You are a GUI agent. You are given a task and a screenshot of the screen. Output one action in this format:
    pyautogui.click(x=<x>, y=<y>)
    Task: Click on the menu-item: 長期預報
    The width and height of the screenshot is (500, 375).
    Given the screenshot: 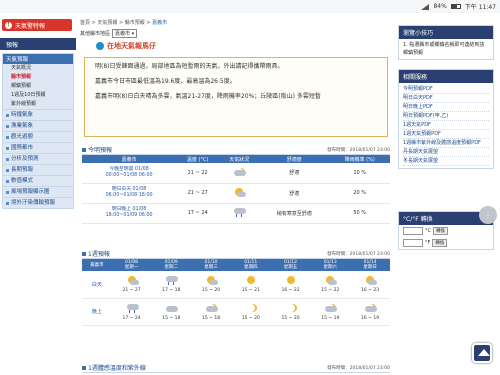 What is the action you would take?
    pyautogui.click(x=38, y=169)
    